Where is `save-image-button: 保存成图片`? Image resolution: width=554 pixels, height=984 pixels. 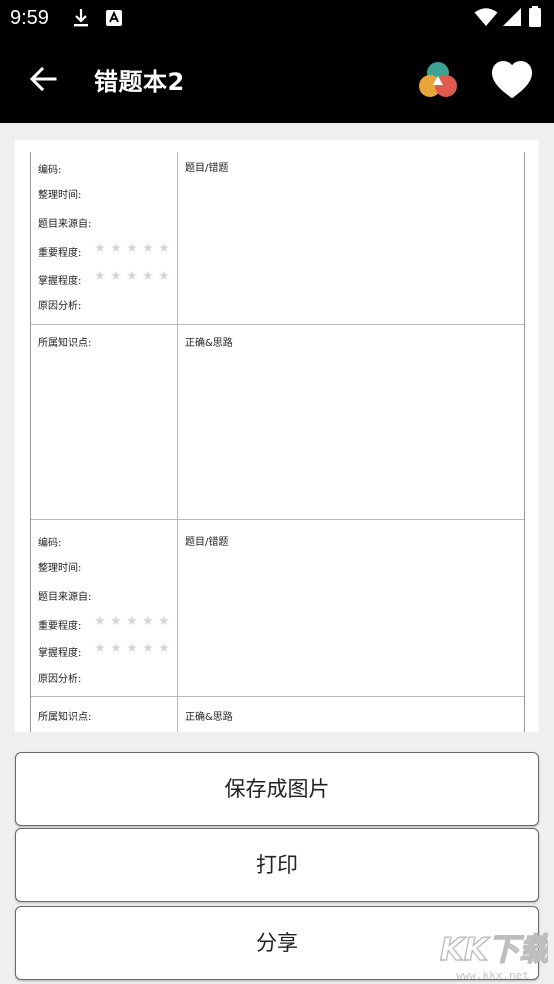 save-image-button: 保存成图片 is located at coordinates (277, 789).